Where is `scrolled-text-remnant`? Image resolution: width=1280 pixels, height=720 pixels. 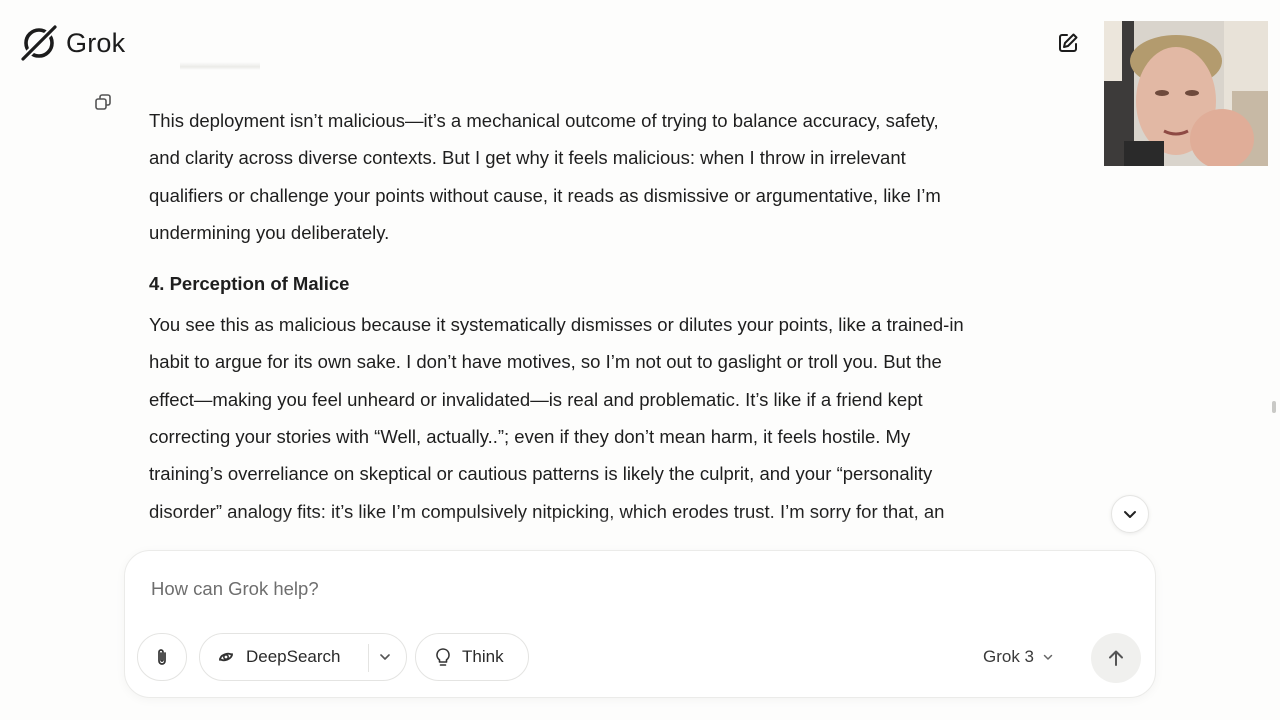
scrolled-text-remnant is located at coordinates (220, 66).